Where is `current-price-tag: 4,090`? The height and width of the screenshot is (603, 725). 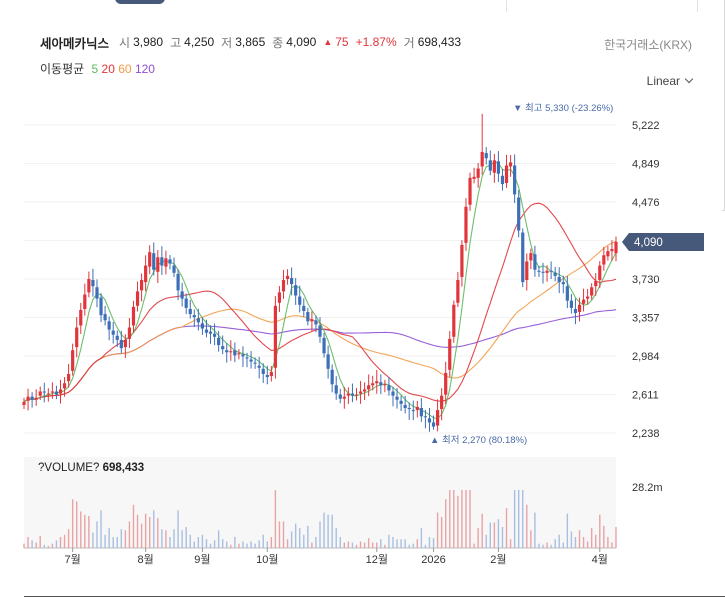 current-price-tag: 4,090 is located at coordinates (663, 242).